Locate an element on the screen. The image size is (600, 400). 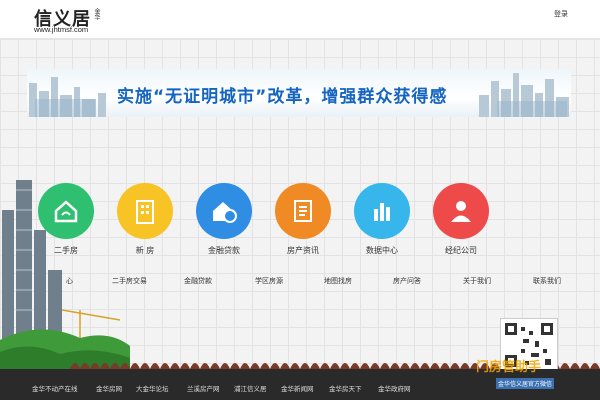
tile-news: 房产资讯 is located at coordinates (303, 219).